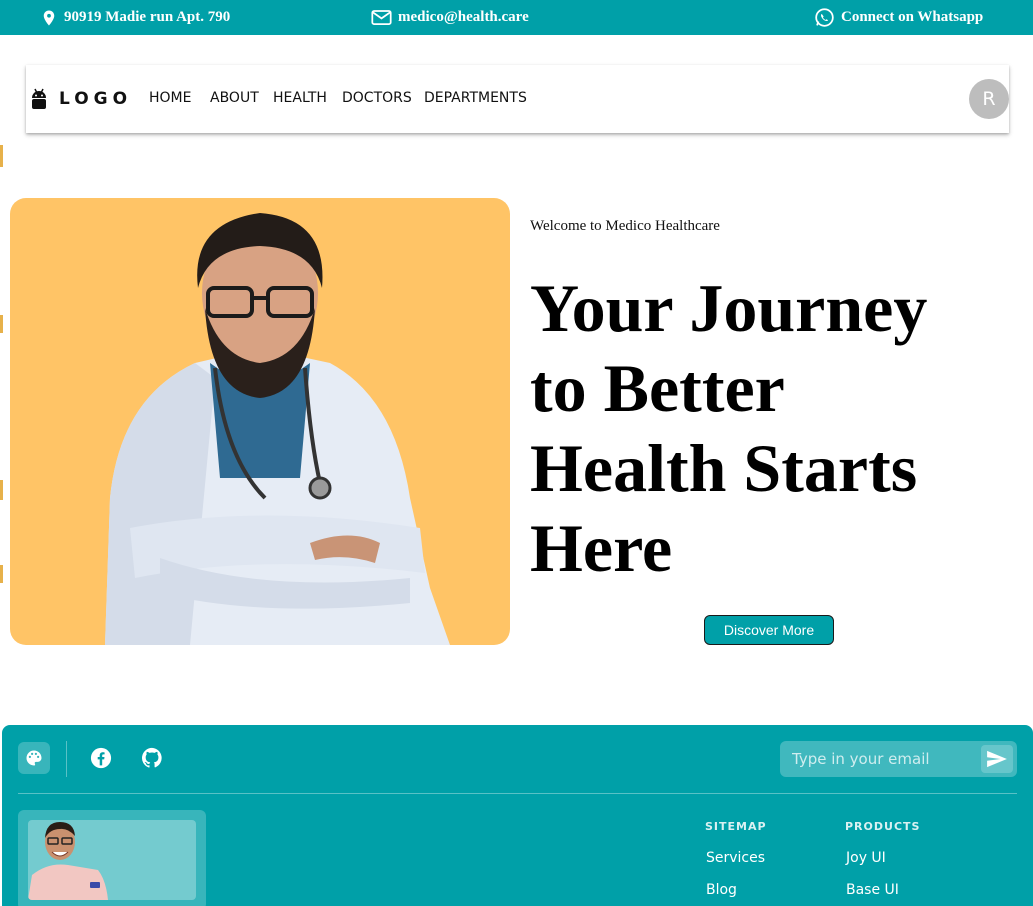 The image size is (1033, 906). Describe the element at coordinates (300, 98) in the screenshot. I see `nav-health: HEALTH` at that location.